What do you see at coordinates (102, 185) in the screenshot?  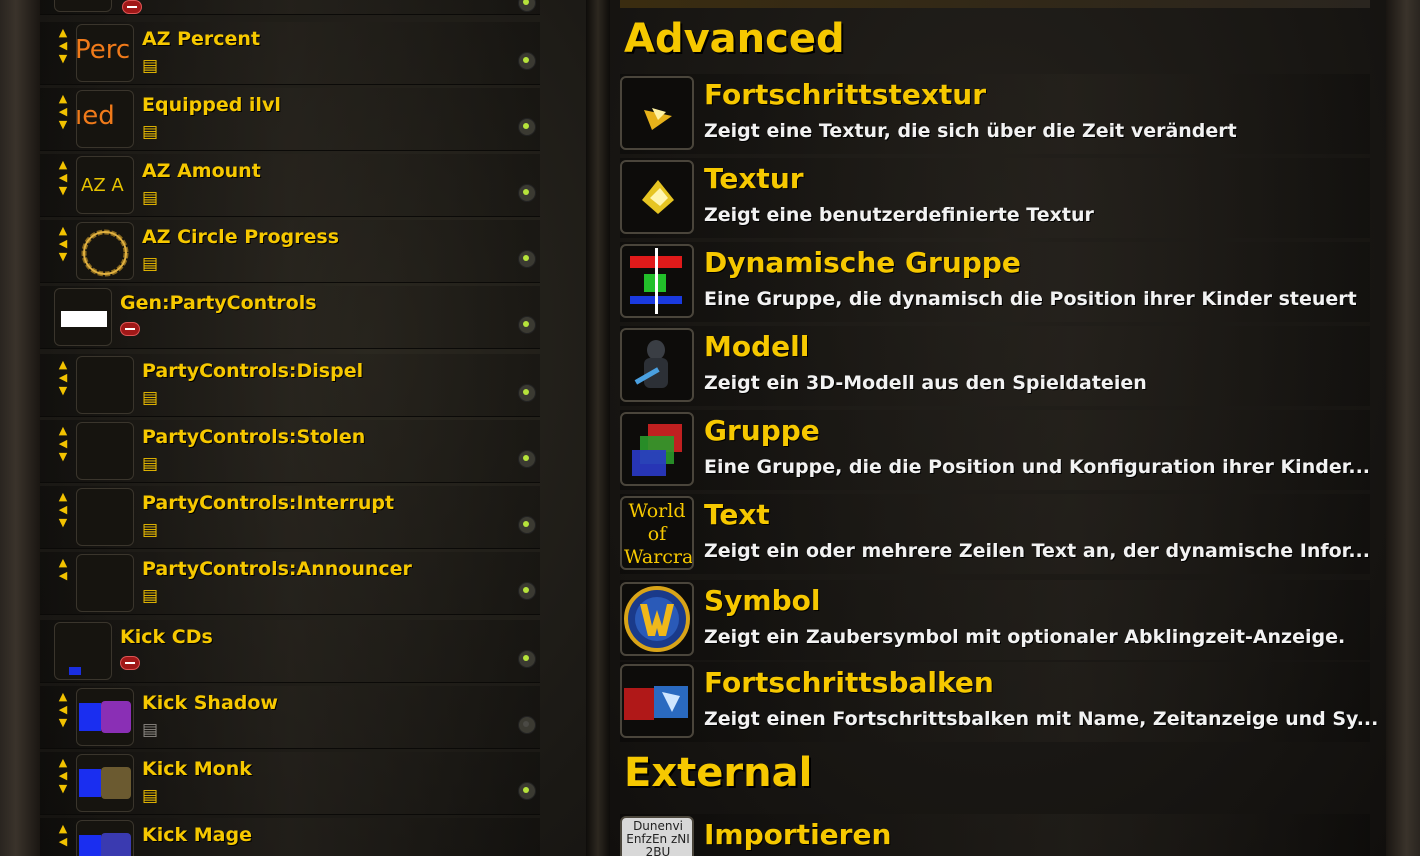 I see `thumbnail-text: AZ A` at bounding box center [102, 185].